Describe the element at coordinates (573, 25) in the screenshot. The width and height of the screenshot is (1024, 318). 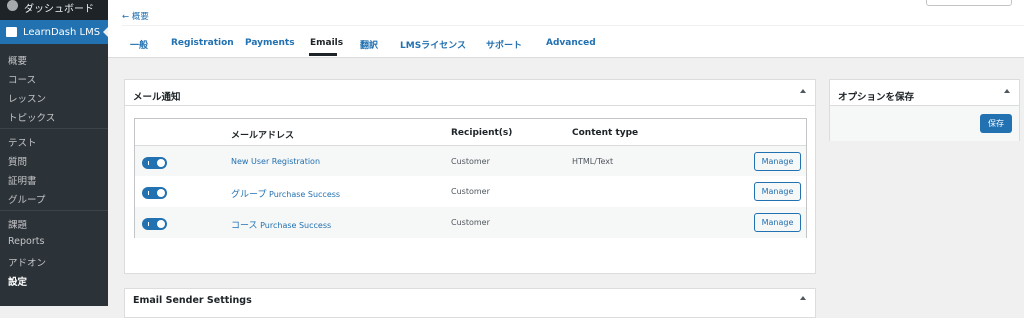
I see `header-divider` at that location.